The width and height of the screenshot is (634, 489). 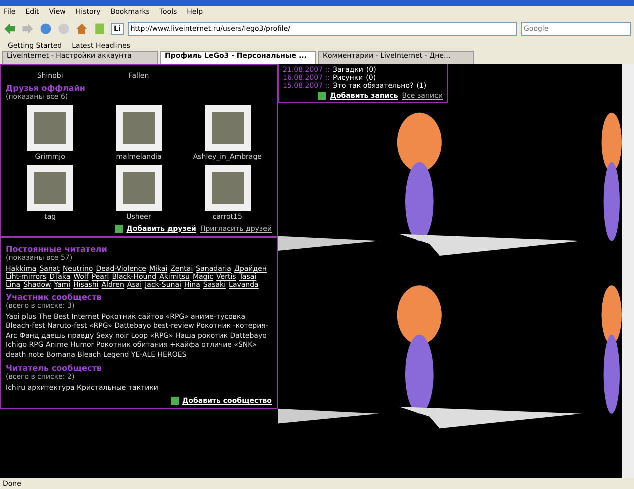 I want to click on section-title: Друзья оффлайн, so click(x=46, y=88).